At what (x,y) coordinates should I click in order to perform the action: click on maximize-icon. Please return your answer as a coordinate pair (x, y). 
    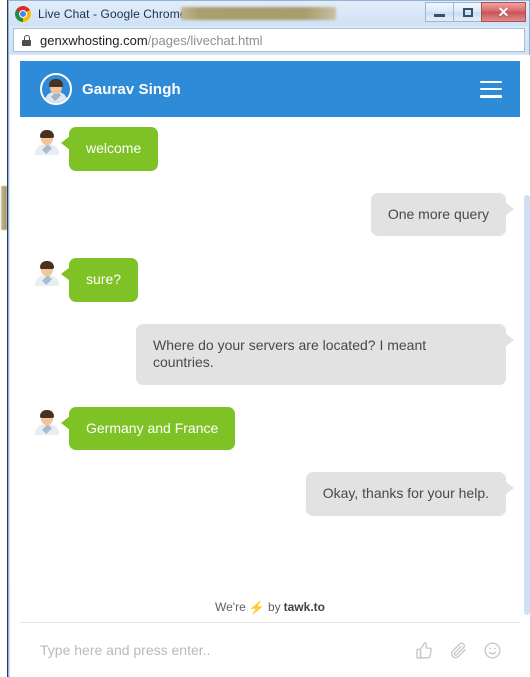
    Looking at the image, I should click on (467, 12).